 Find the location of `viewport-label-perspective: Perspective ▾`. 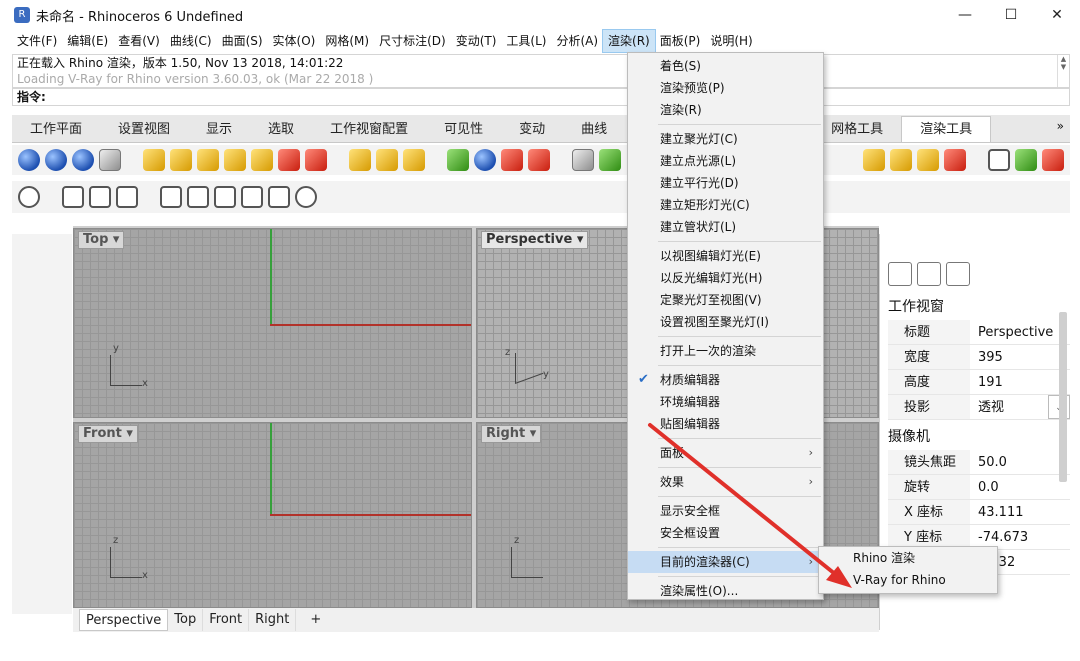

viewport-label-perspective: Perspective ▾ is located at coordinates (535, 240).